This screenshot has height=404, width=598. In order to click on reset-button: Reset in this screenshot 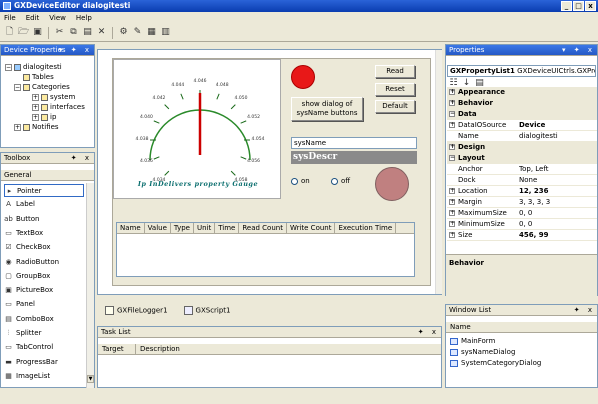, I will do `click(395, 89)`.